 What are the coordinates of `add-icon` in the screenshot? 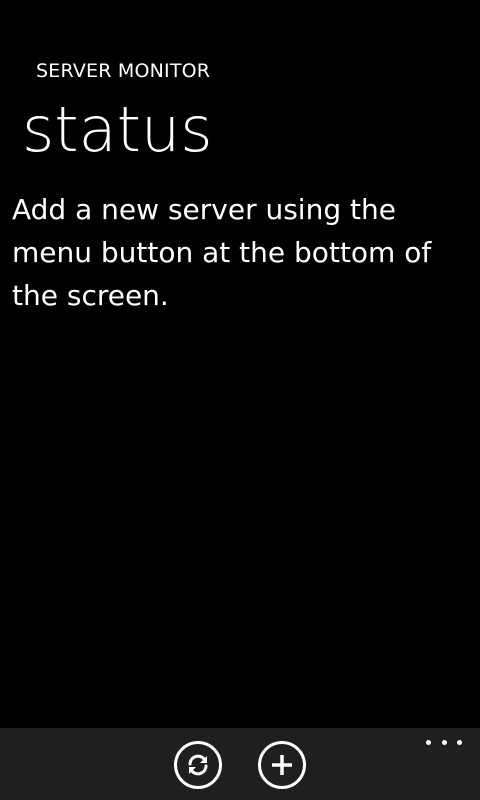 It's located at (282, 765).